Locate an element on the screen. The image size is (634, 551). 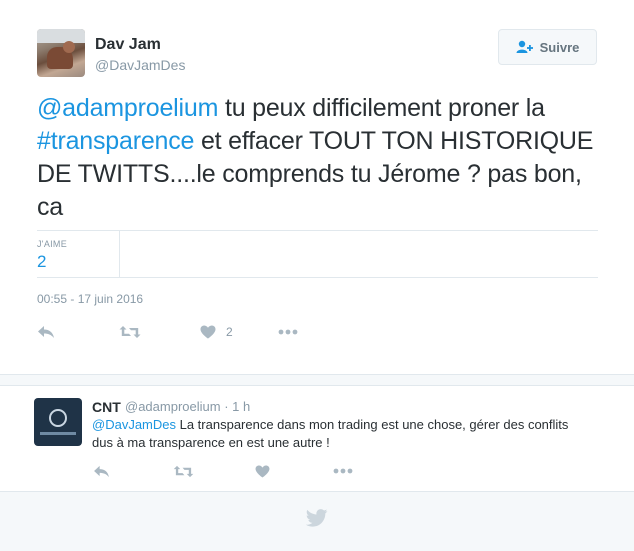
reply-author-avatar is located at coordinates (58, 422).